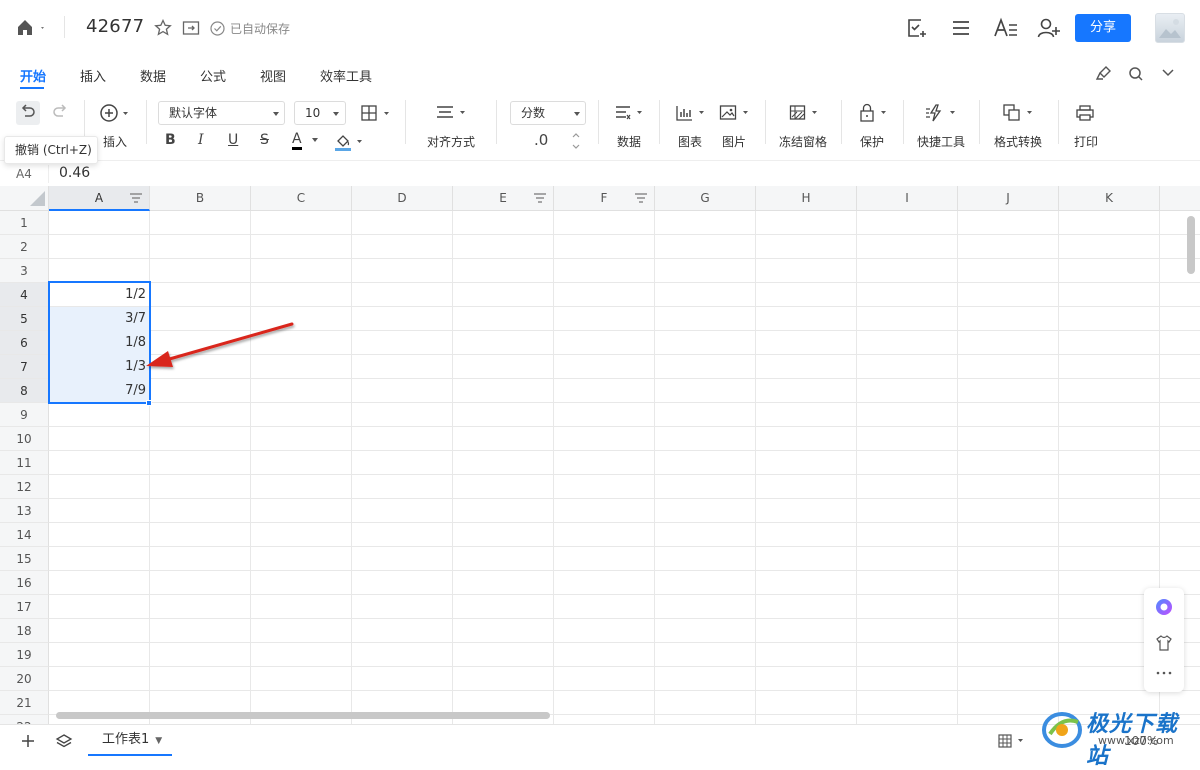 The height and width of the screenshot is (770, 1200). Describe the element at coordinates (99, 319) in the screenshot. I see `cell-a5: 3/7` at that location.